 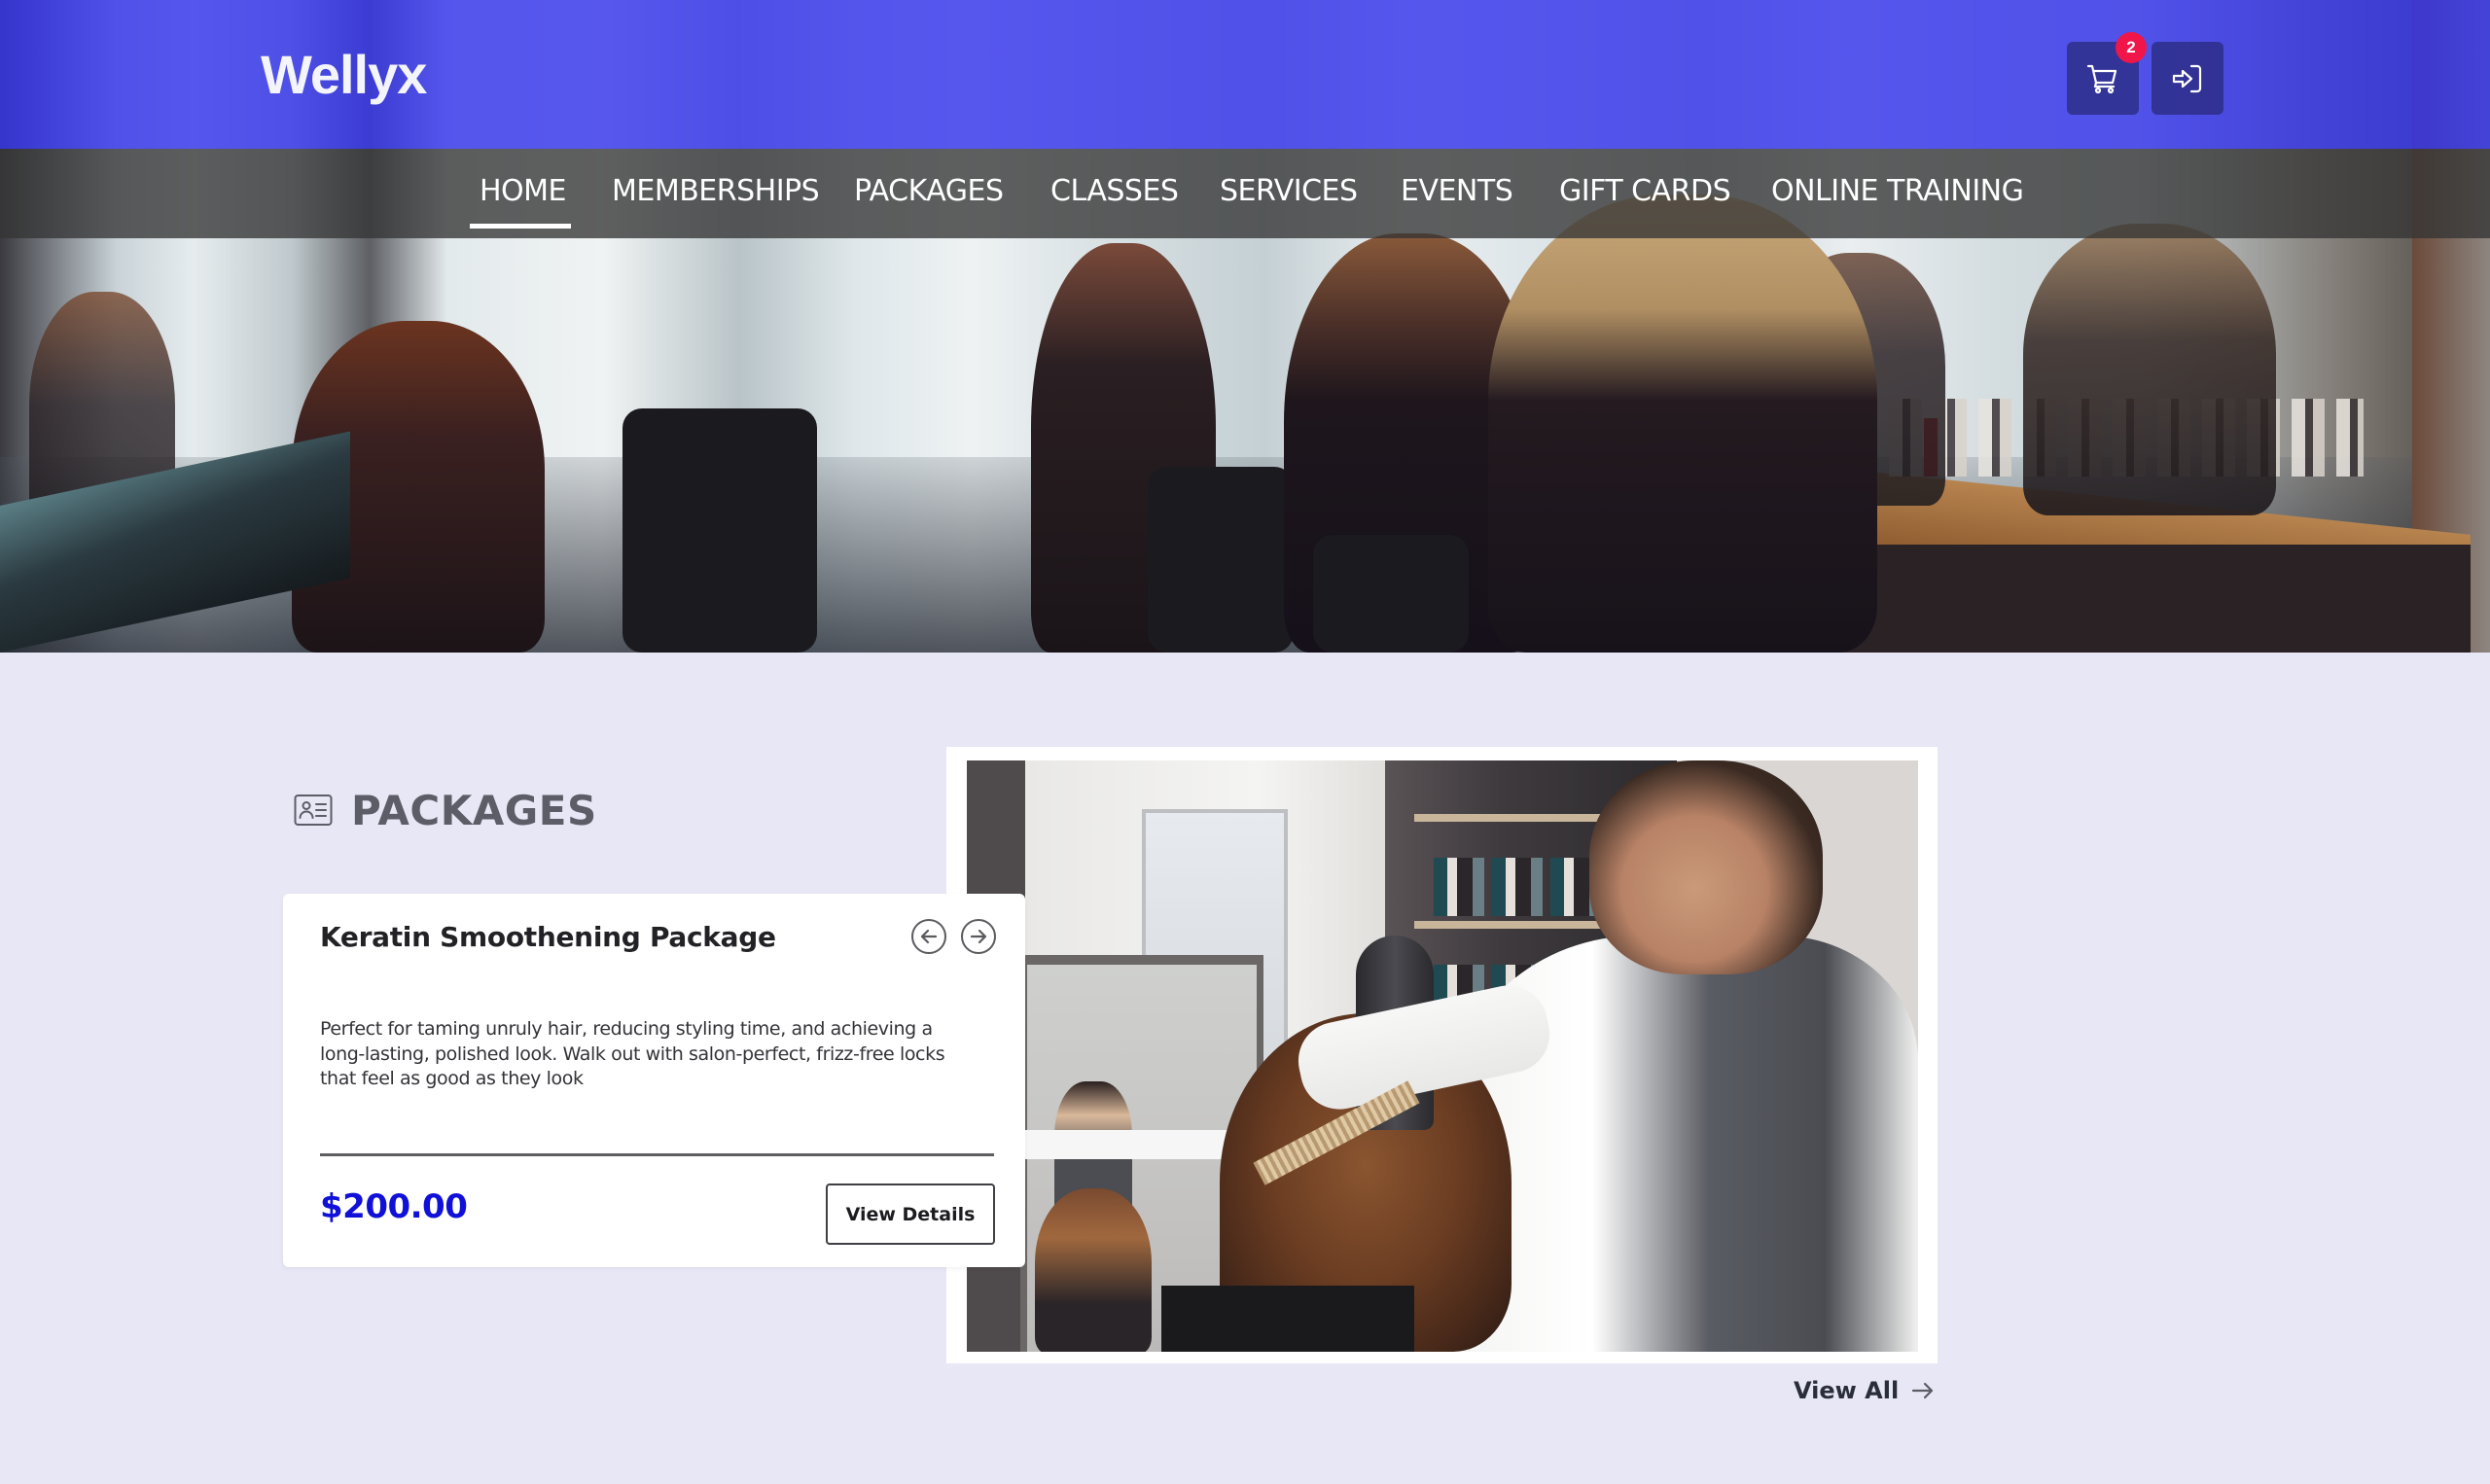 I want to click on nav-home: HOME, so click(x=523, y=191).